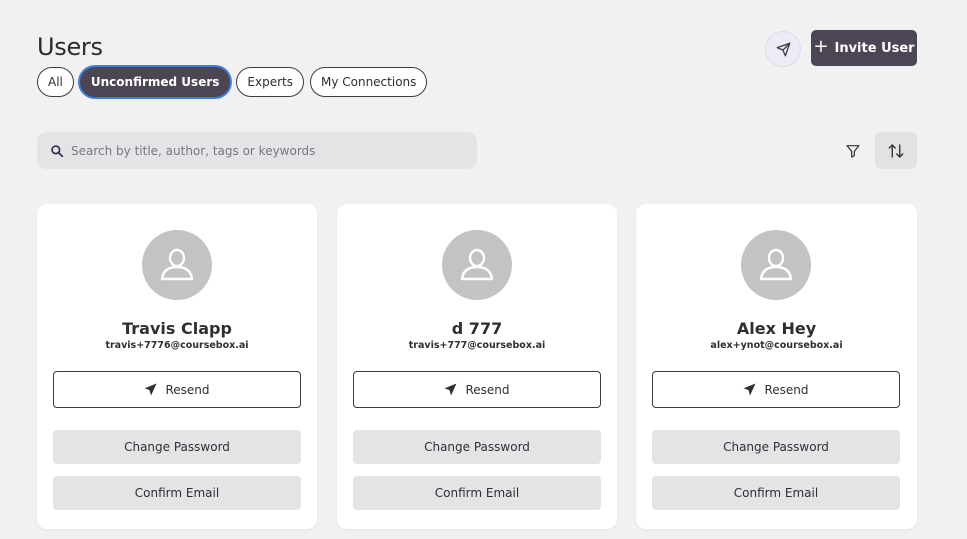  I want to click on invite-user-label: Invite User, so click(874, 48).